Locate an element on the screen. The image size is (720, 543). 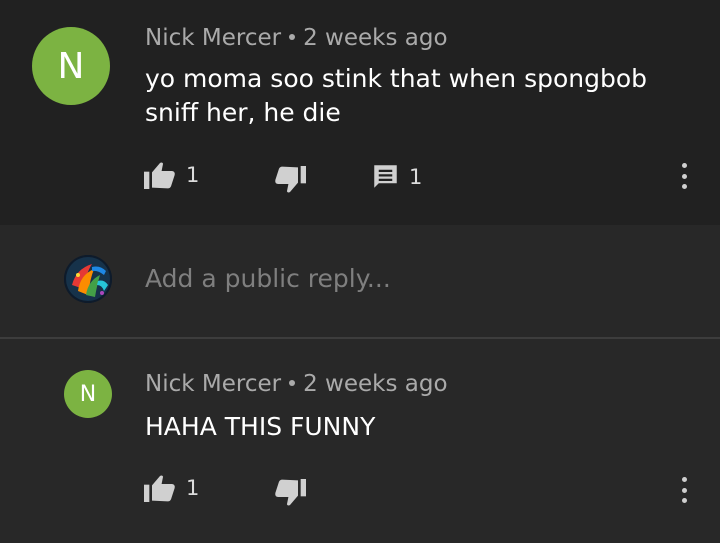
author-avatar: N is located at coordinates (71, 66).